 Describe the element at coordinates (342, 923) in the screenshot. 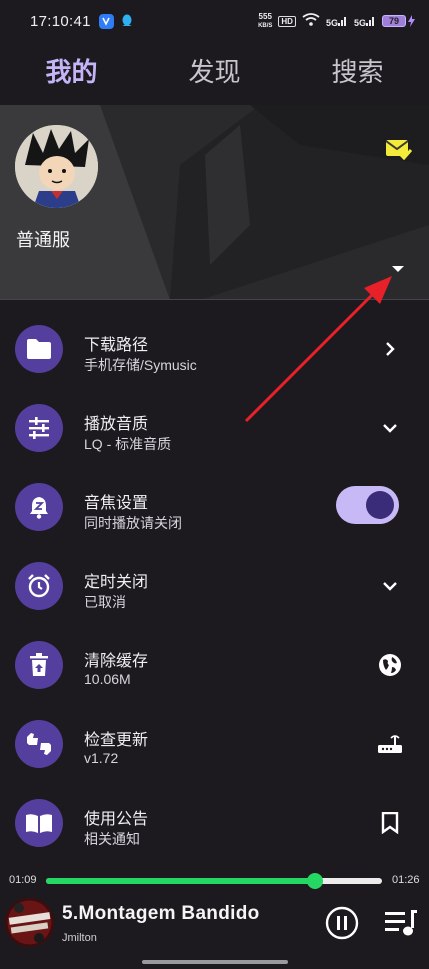

I see `pause-button` at that location.